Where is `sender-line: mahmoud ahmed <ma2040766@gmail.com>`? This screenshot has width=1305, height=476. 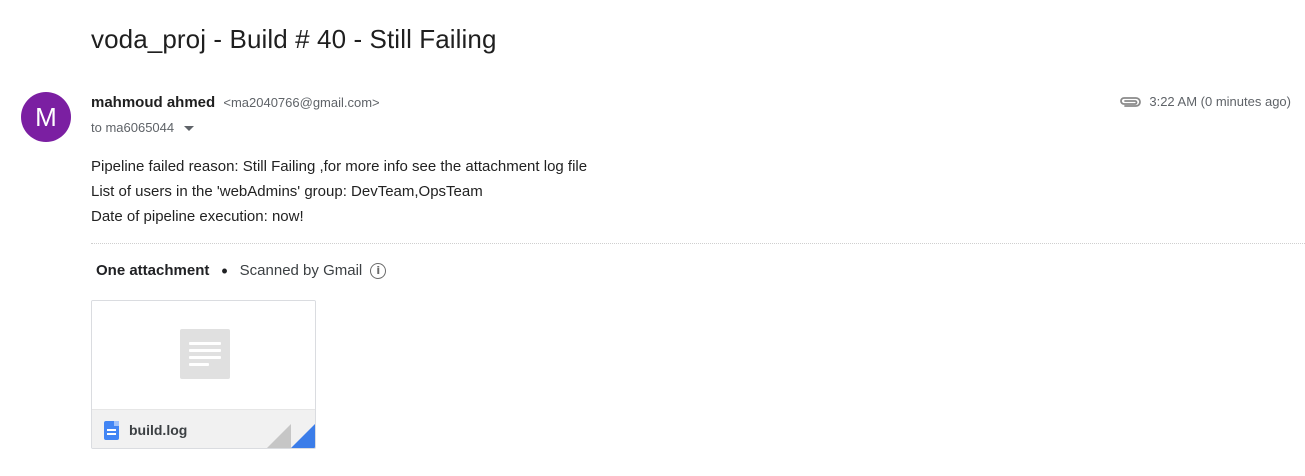
sender-line: mahmoud ahmed <ma2040766@gmail.com> is located at coordinates (235, 102).